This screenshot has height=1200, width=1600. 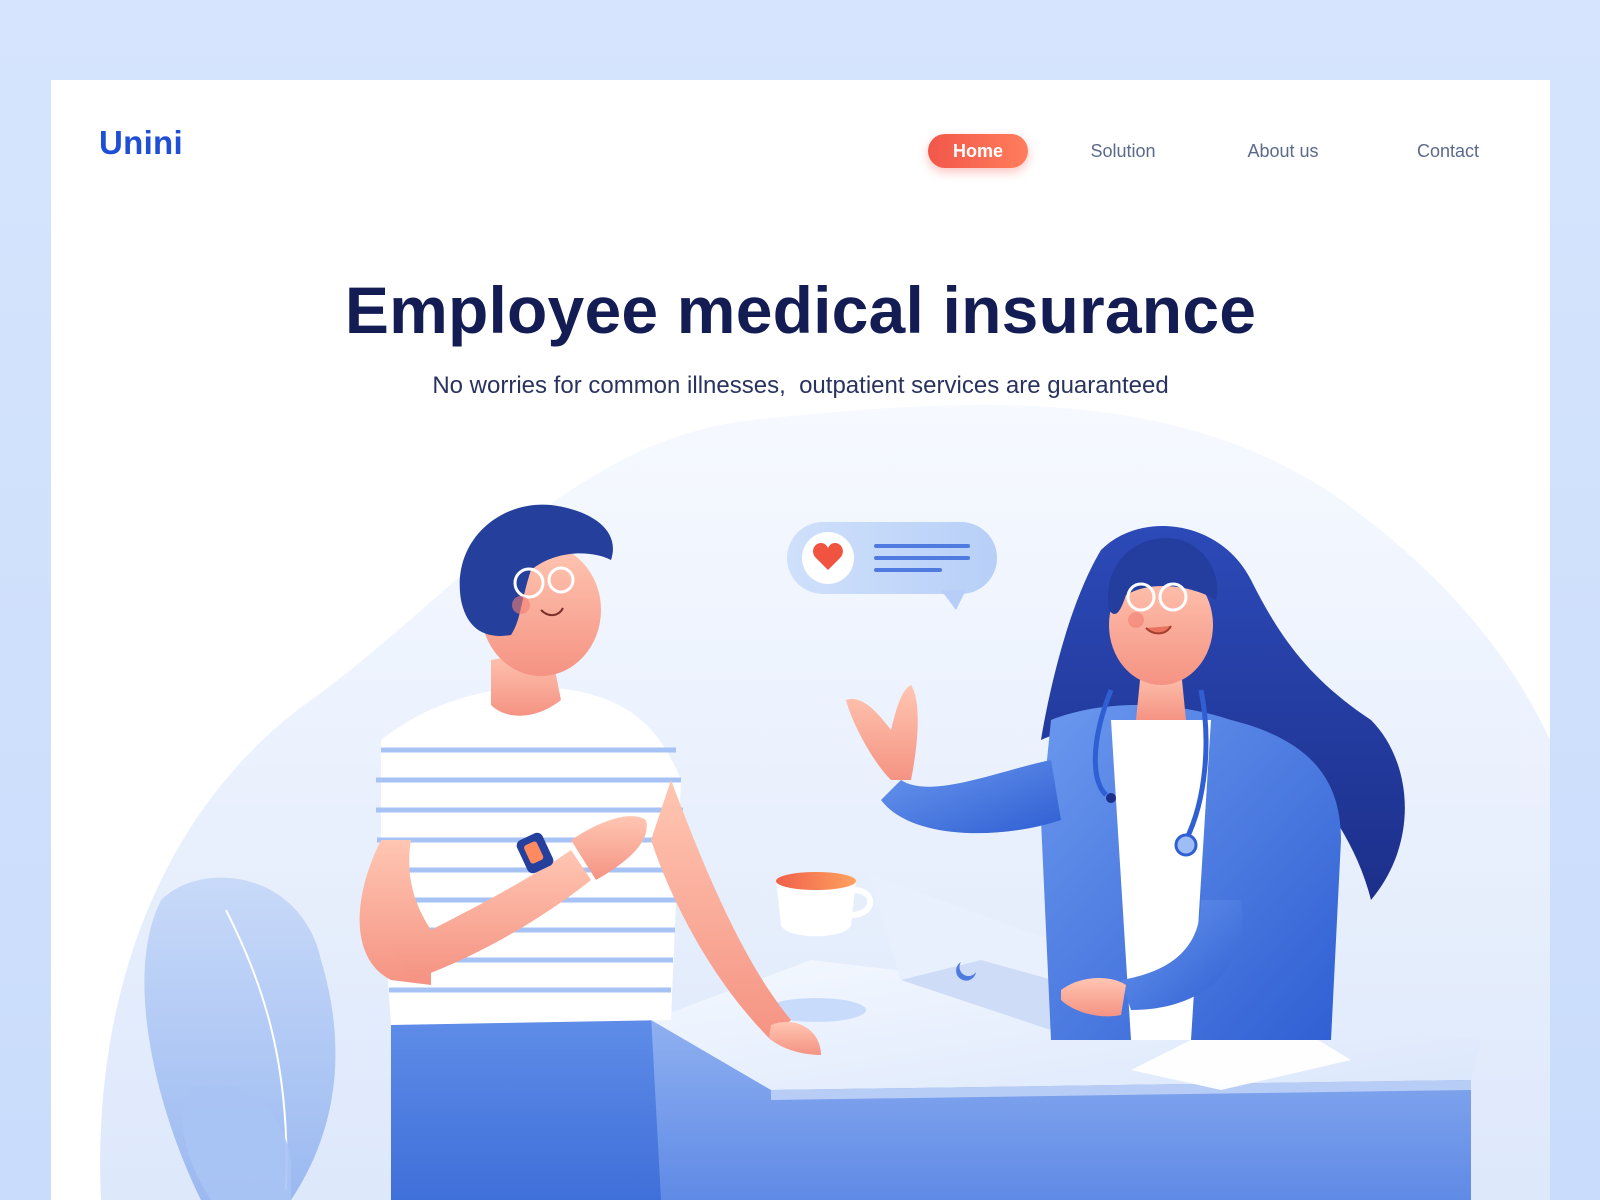 What do you see at coordinates (141, 143) in the screenshot?
I see `brand-logo: Unini` at bounding box center [141, 143].